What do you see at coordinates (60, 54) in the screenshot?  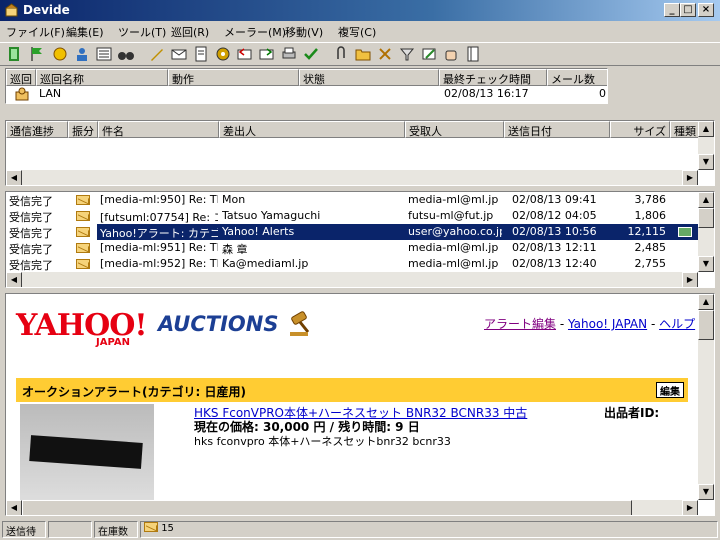 I see `patrol-icon` at bounding box center [60, 54].